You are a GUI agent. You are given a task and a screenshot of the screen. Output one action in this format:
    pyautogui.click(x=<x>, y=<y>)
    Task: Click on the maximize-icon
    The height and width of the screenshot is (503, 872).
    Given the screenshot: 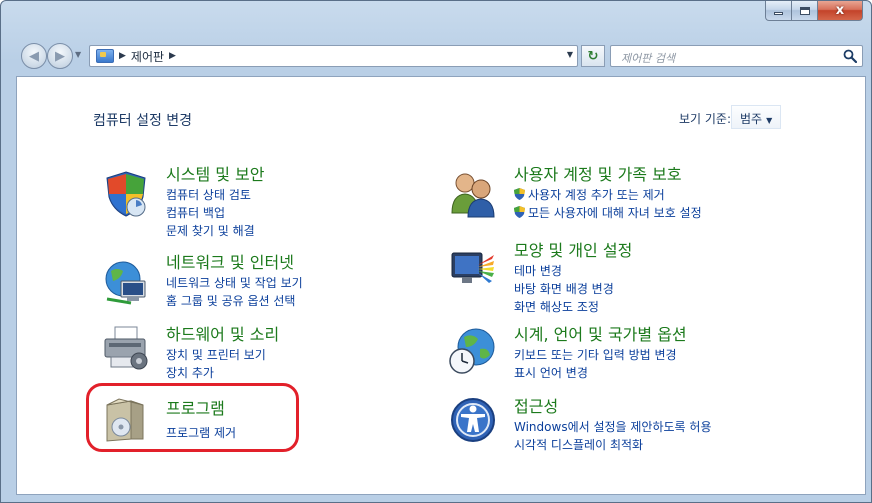 What is the action you would take?
    pyautogui.click(x=804, y=10)
    